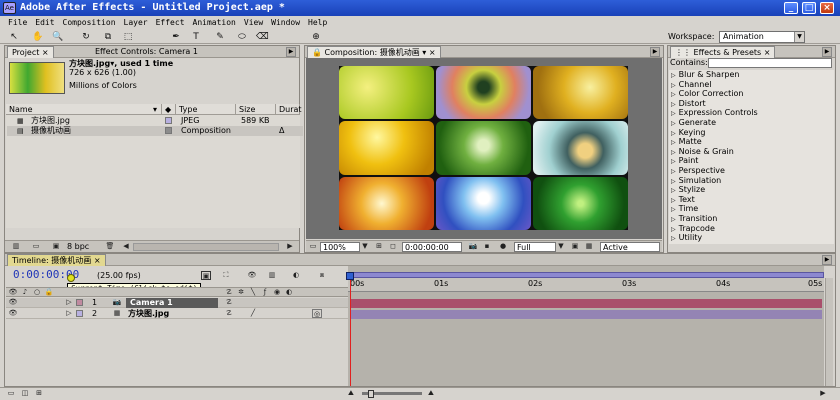 The height and width of the screenshot is (400, 840). Describe the element at coordinates (155, 121) in the screenshot. I see `project-row: ▦ 方块图.jpg JPEG 589 KB` at that location.